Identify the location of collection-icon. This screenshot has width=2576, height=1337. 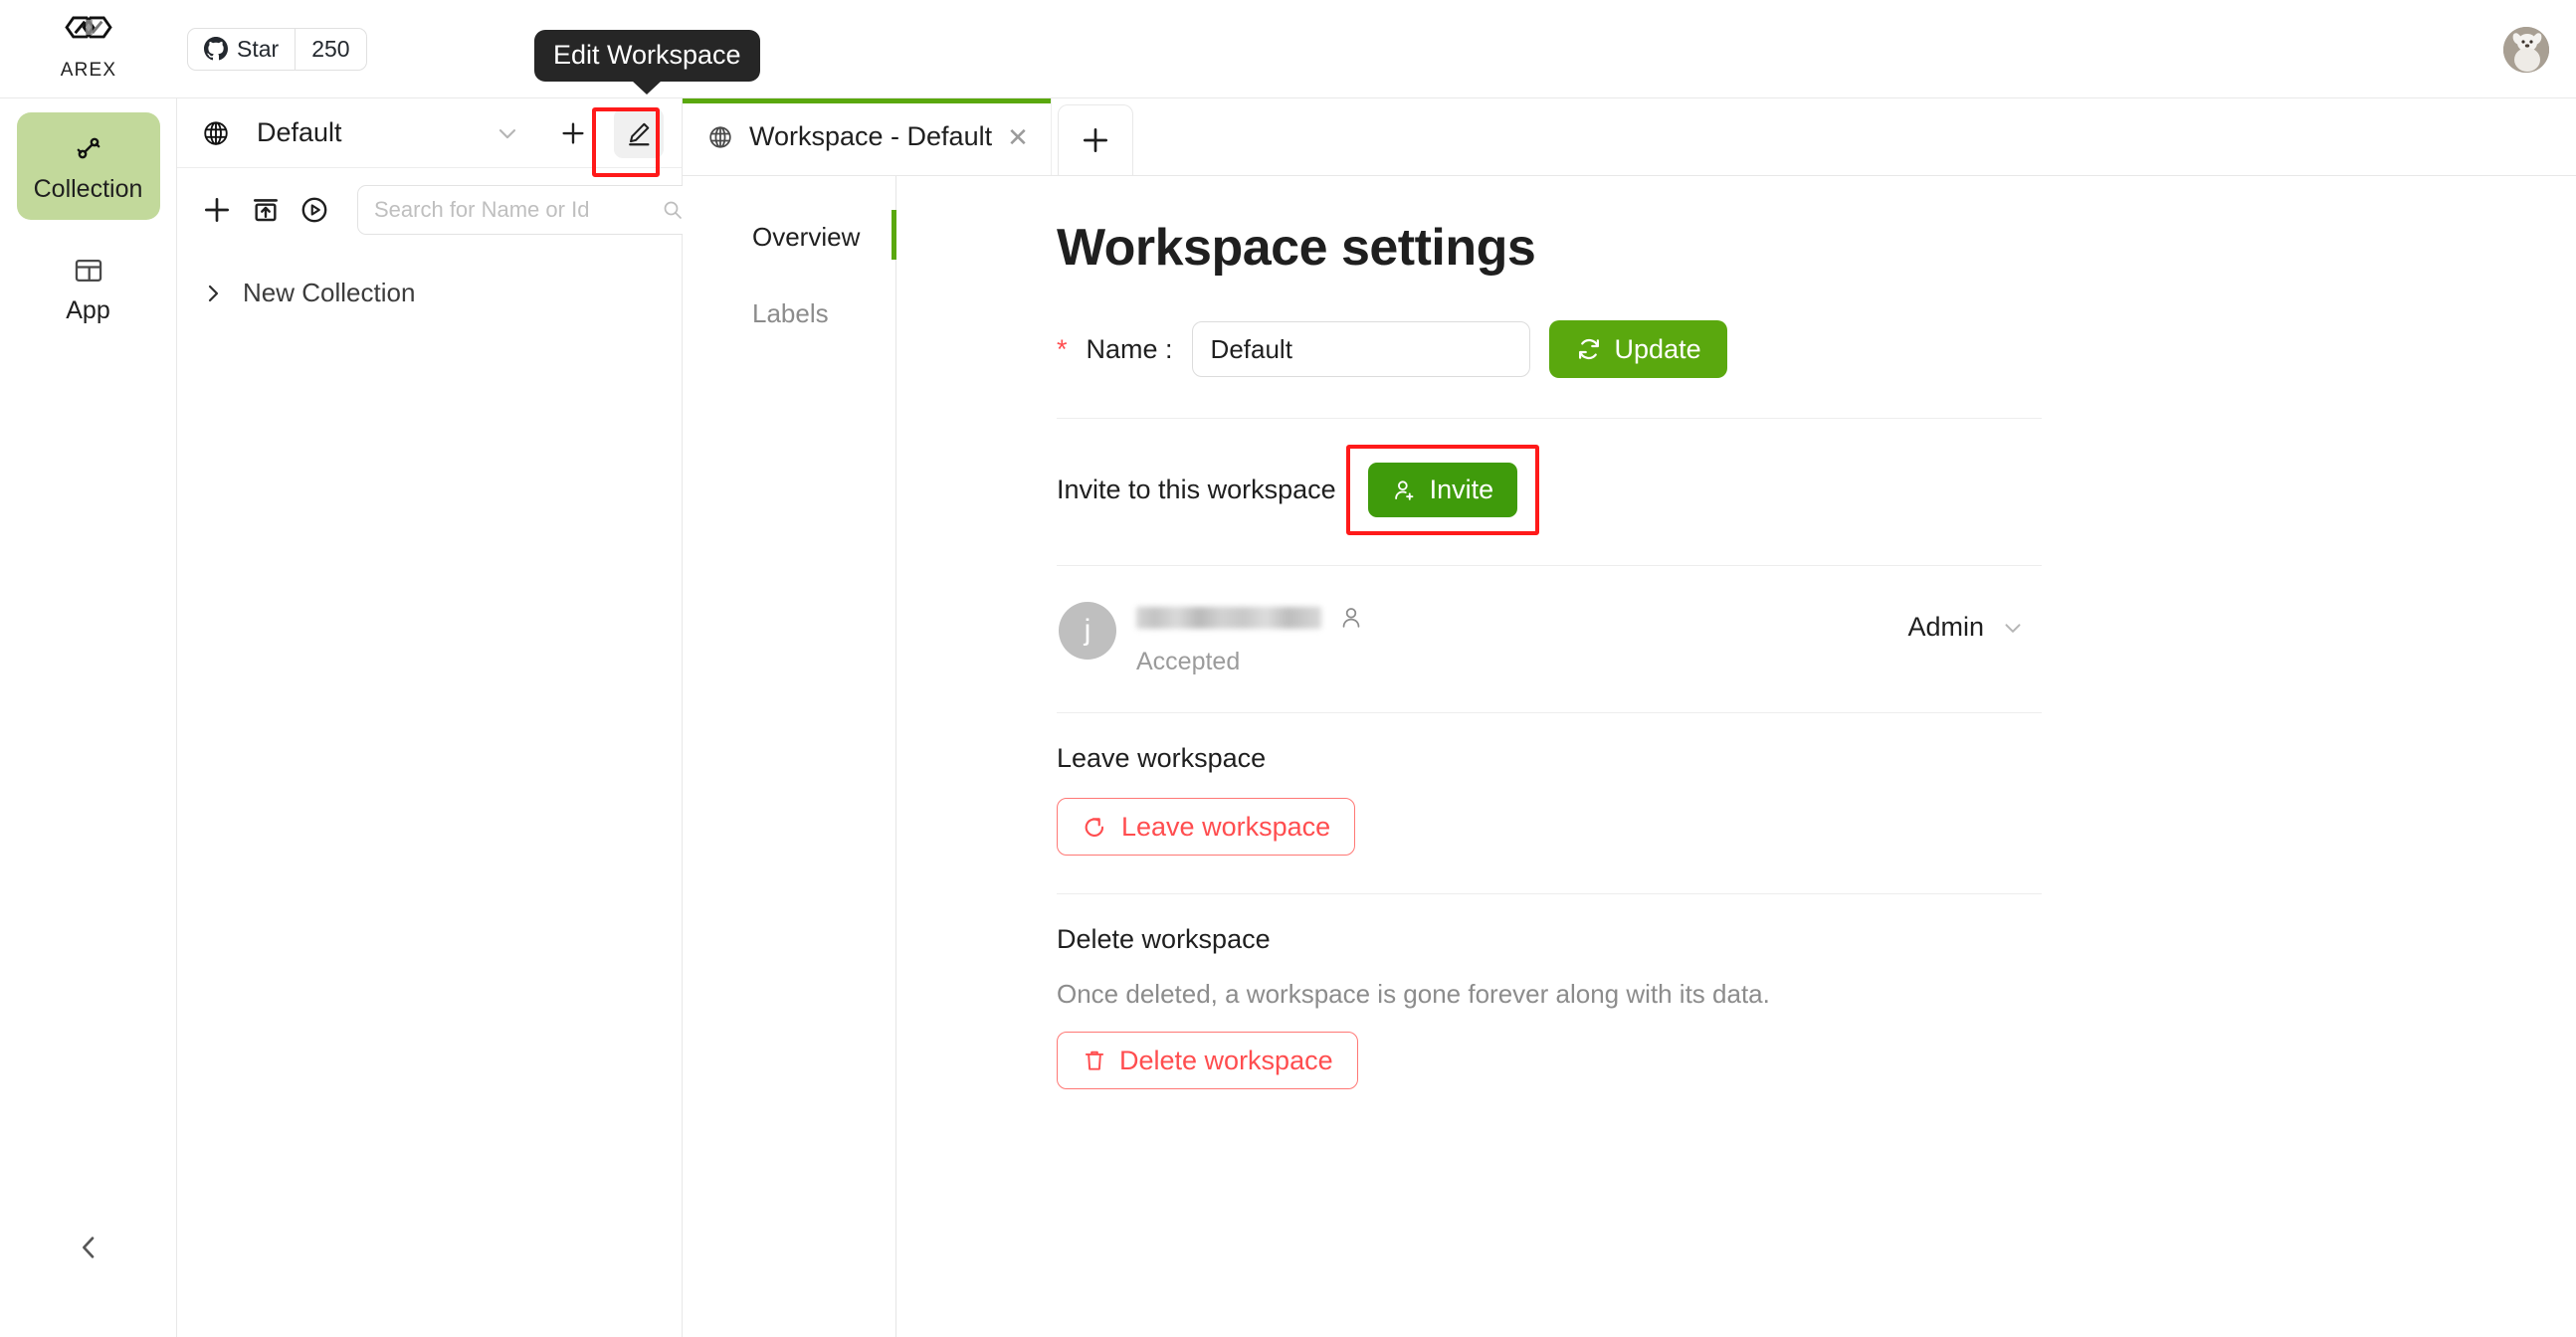
(88, 148).